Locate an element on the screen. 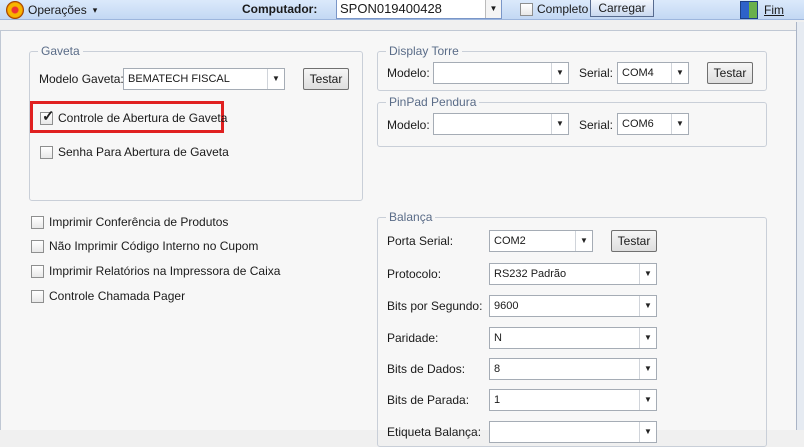 This screenshot has height=447, width=804. display-modelo-label: Modelo: is located at coordinates (408, 73).